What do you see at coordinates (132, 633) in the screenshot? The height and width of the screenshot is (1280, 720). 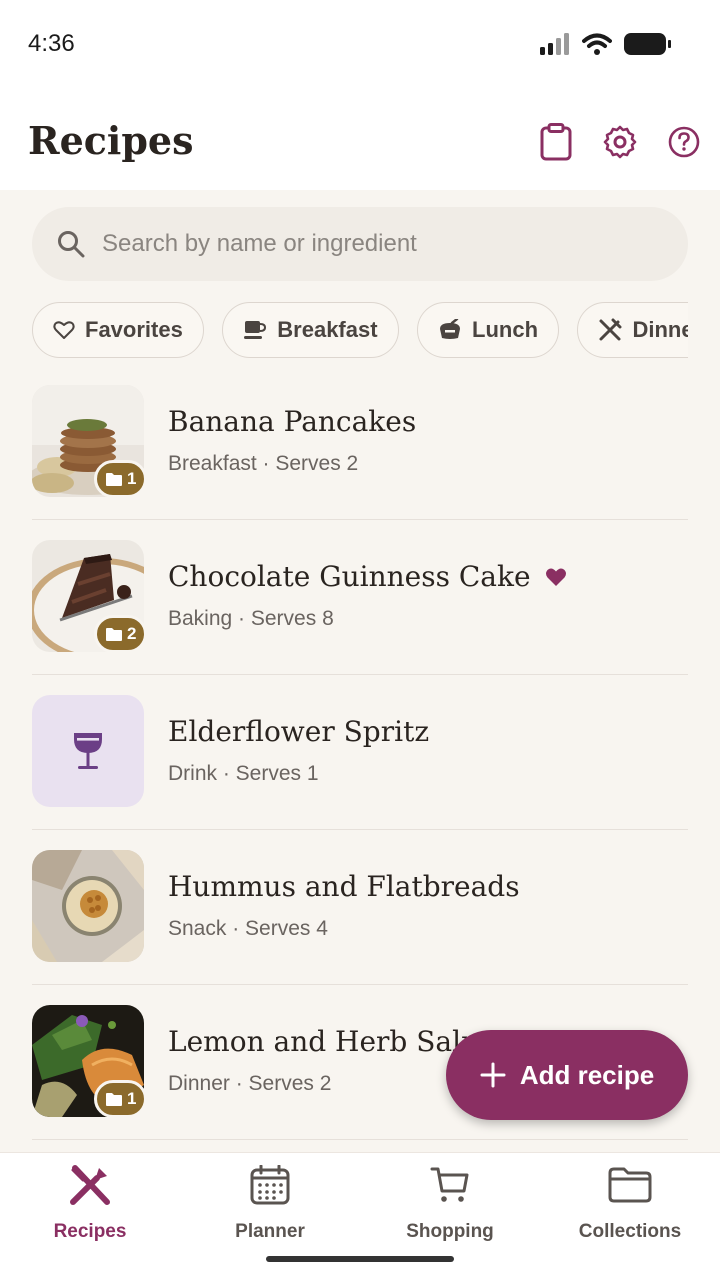 I see `badge-count: 2` at bounding box center [132, 633].